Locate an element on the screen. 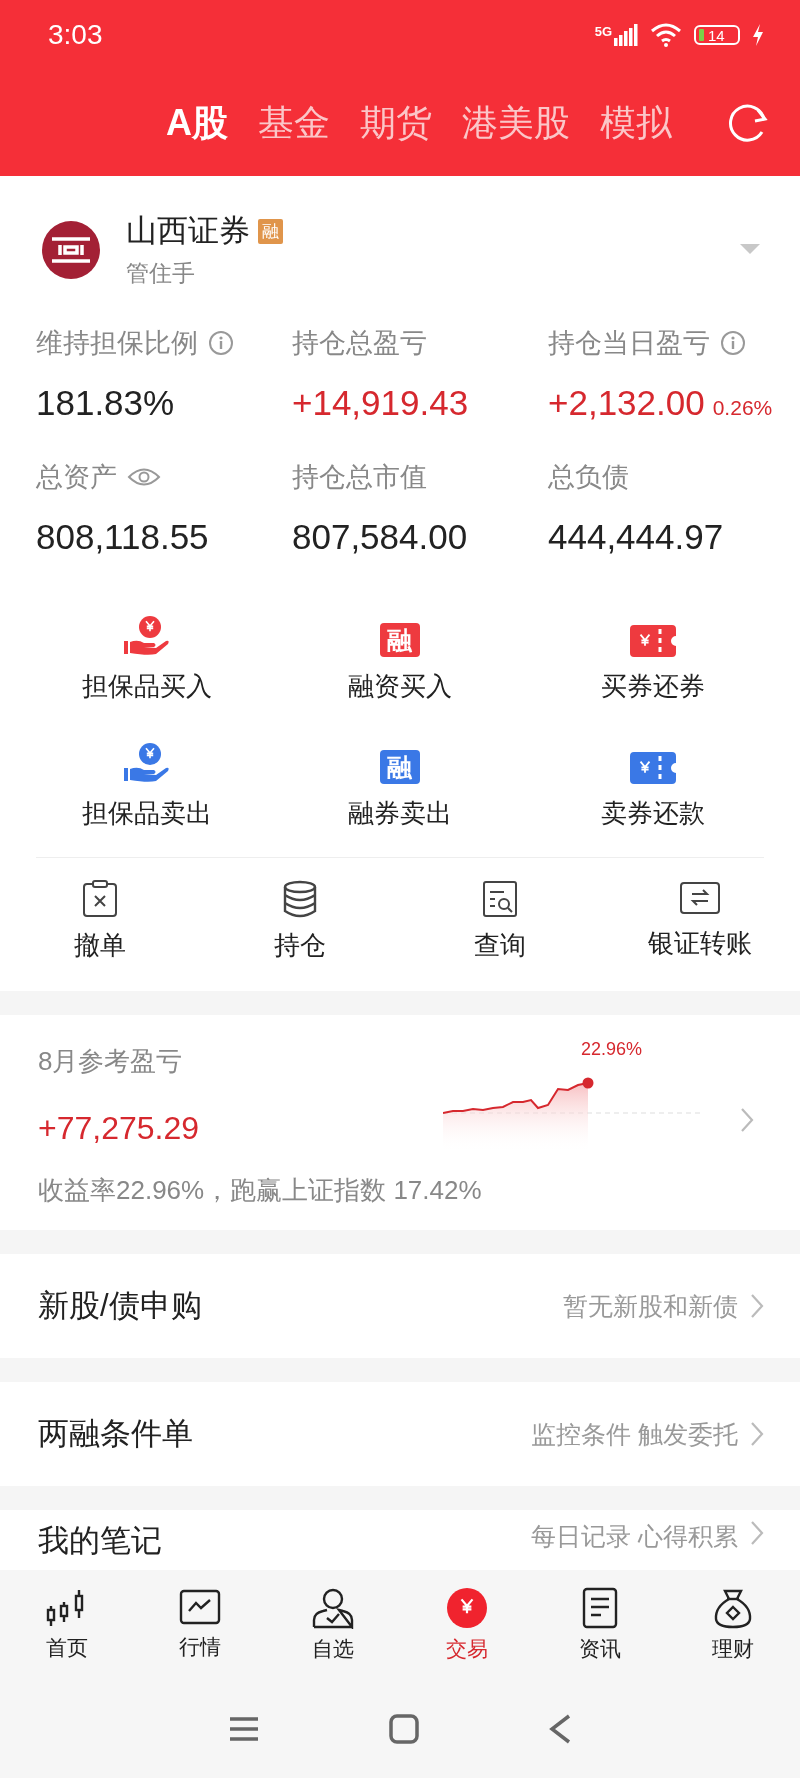  stat-label: 总负债 is located at coordinates (588, 477).